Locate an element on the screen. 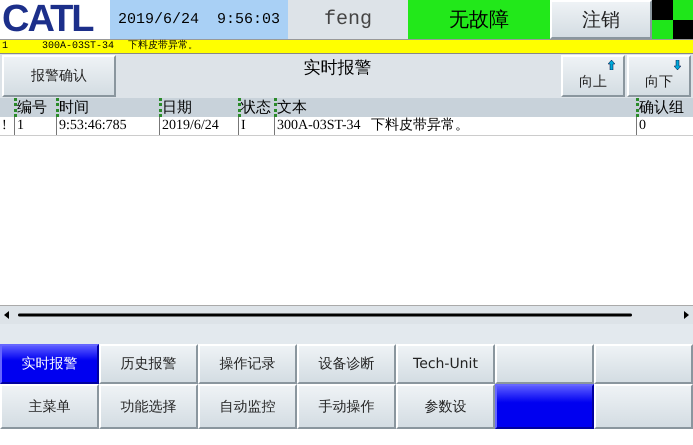 This screenshot has height=445, width=693. table-cell: 2019/6/24 is located at coordinates (198, 126).